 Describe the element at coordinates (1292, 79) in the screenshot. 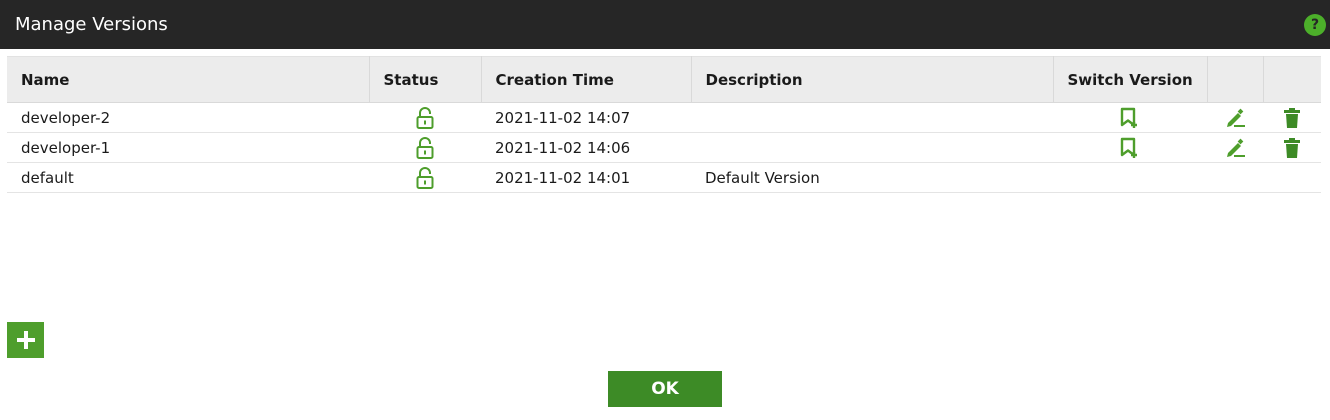

I see `column-header-delete` at that location.